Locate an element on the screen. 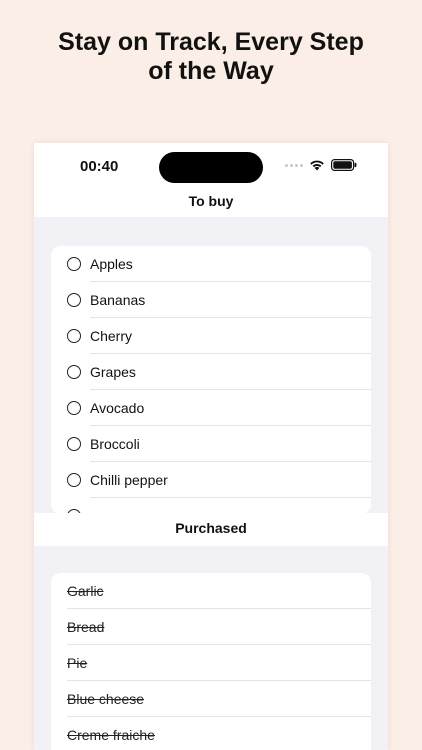  headline-line-1: Stay on Track, Every Step is located at coordinates (211, 42).